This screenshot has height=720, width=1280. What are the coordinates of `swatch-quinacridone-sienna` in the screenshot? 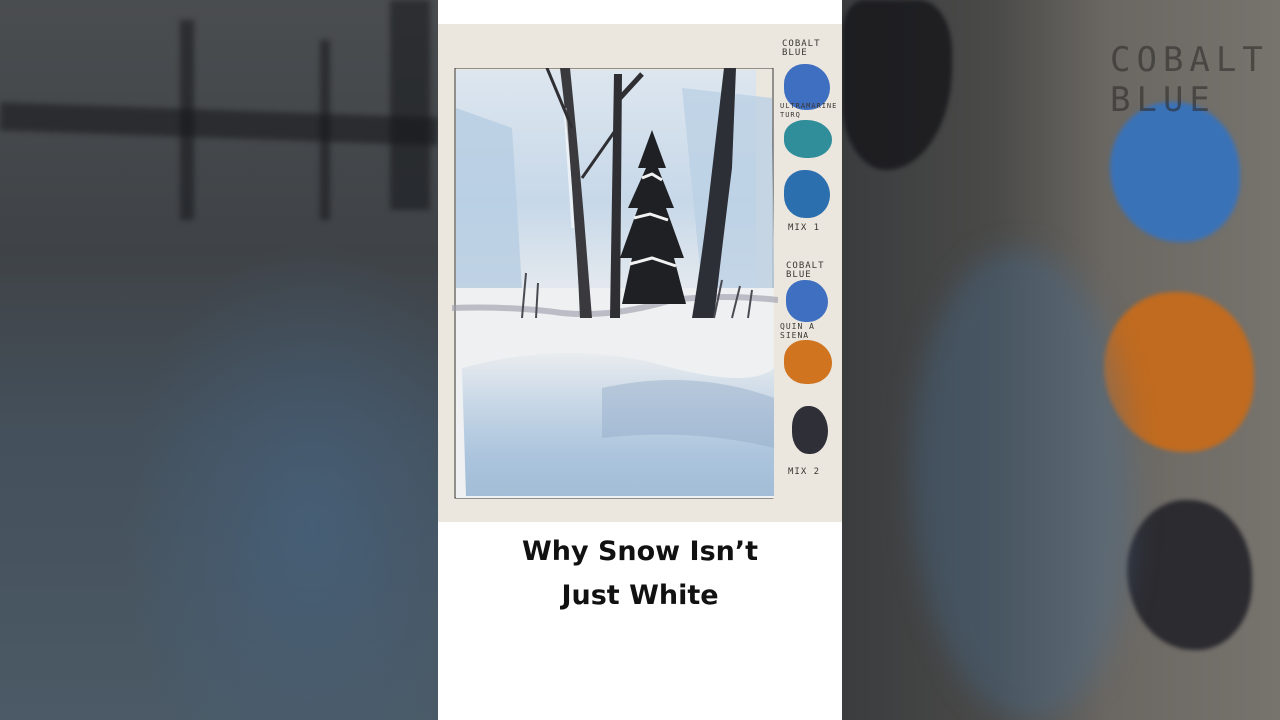 It's located at (808, 362).